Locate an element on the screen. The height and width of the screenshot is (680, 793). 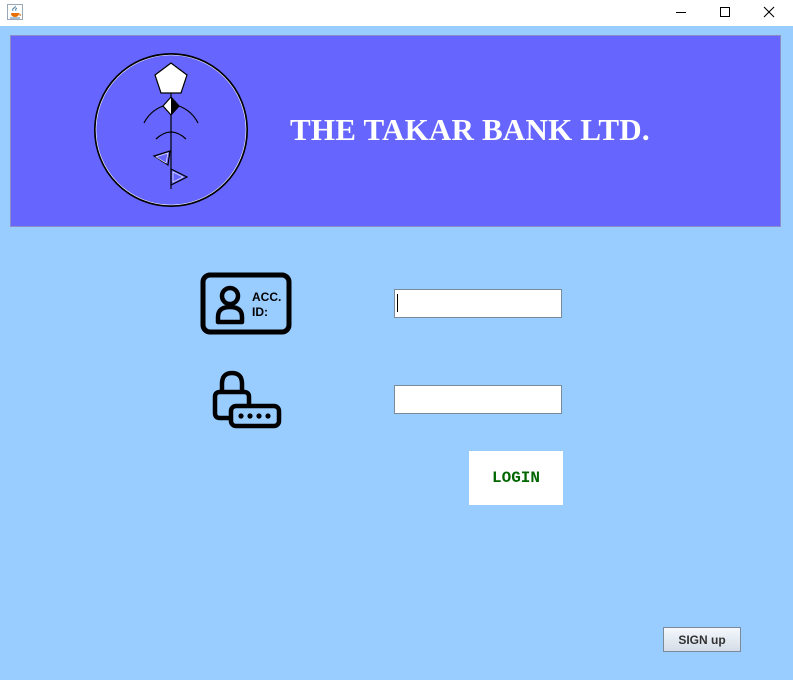
signup-button: SIGN up is located at coordinates (702, 639).